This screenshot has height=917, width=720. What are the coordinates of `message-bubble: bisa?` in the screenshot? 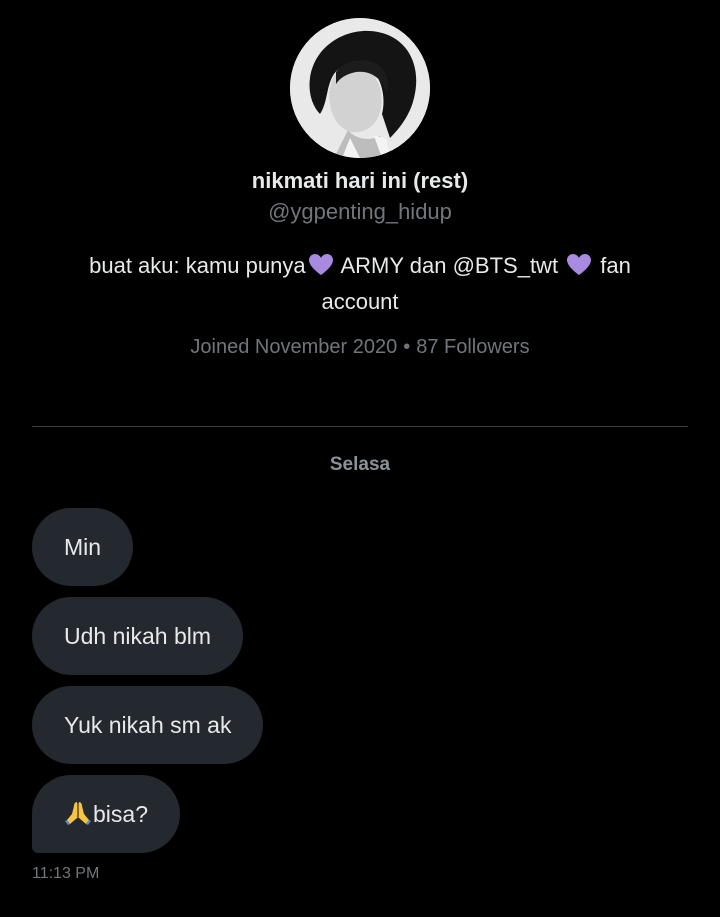 It's located at (106, 814).